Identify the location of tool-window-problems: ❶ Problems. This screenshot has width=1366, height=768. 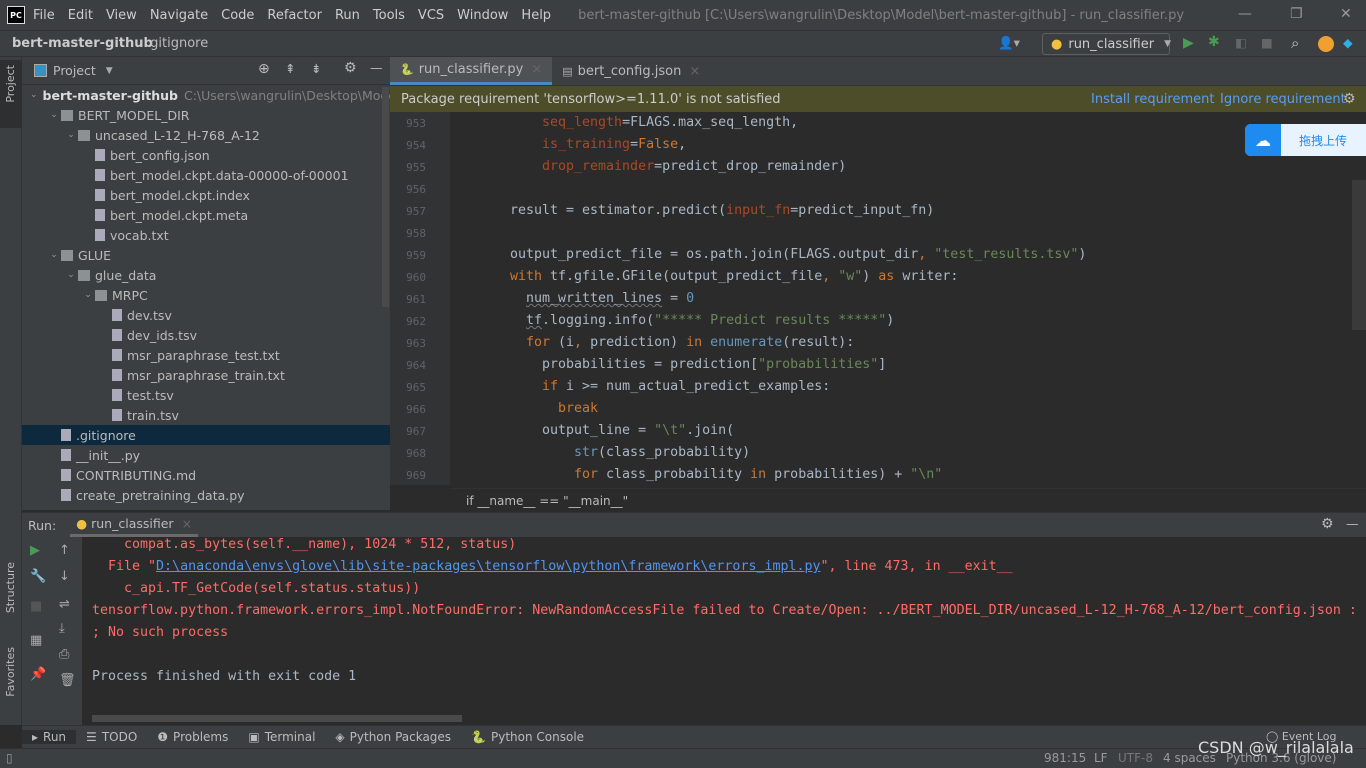
(192, 737).